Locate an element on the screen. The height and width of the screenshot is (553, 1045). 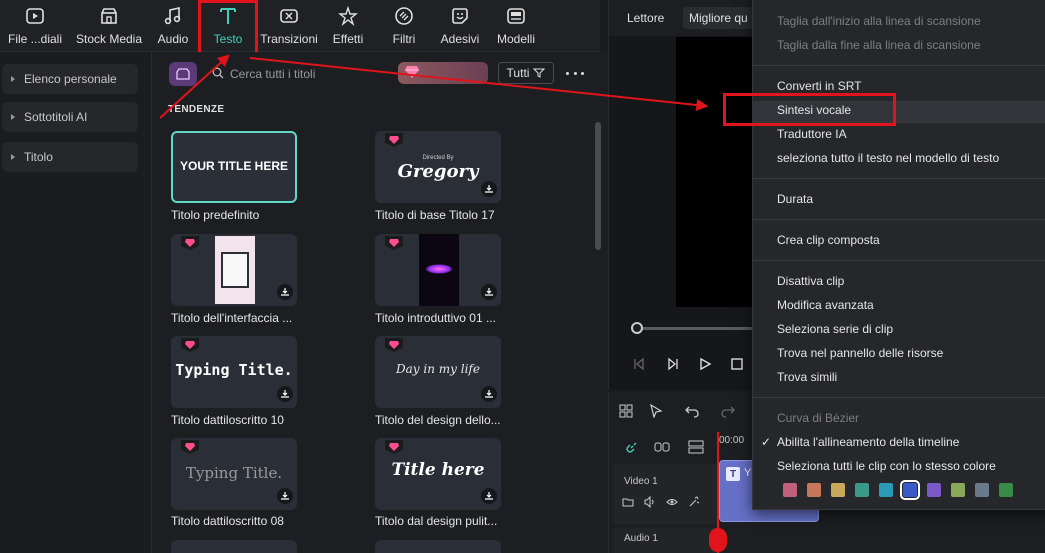
menu-item-ai-translator: Traduttore IA is located at coordinates (812, 134).